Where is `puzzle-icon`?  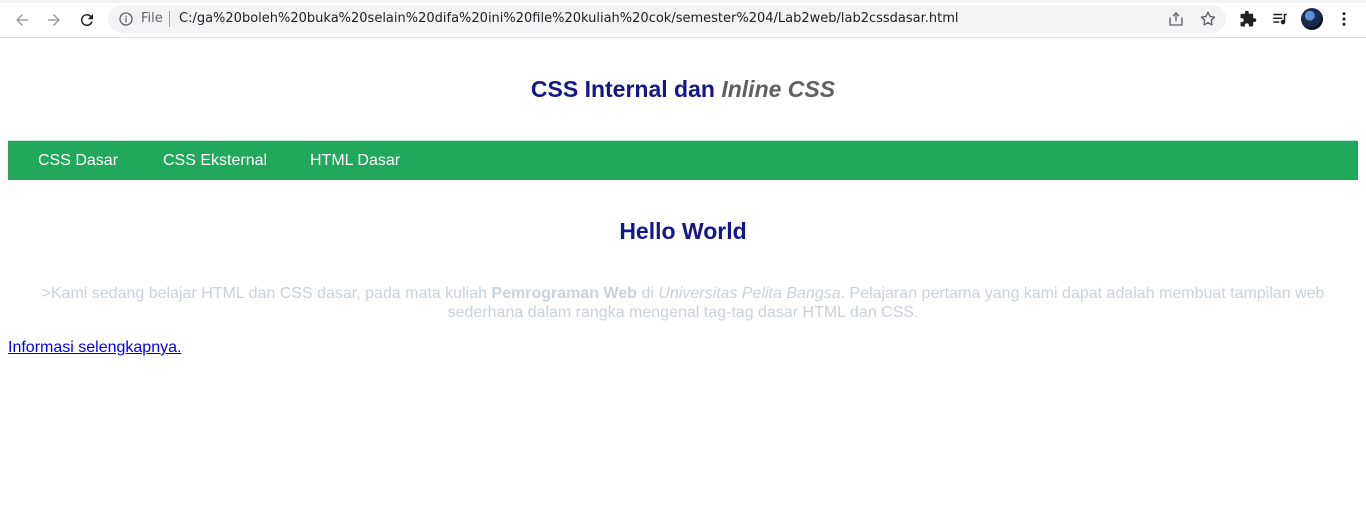
puzzle-icon is located at coordinates (1248, 18).